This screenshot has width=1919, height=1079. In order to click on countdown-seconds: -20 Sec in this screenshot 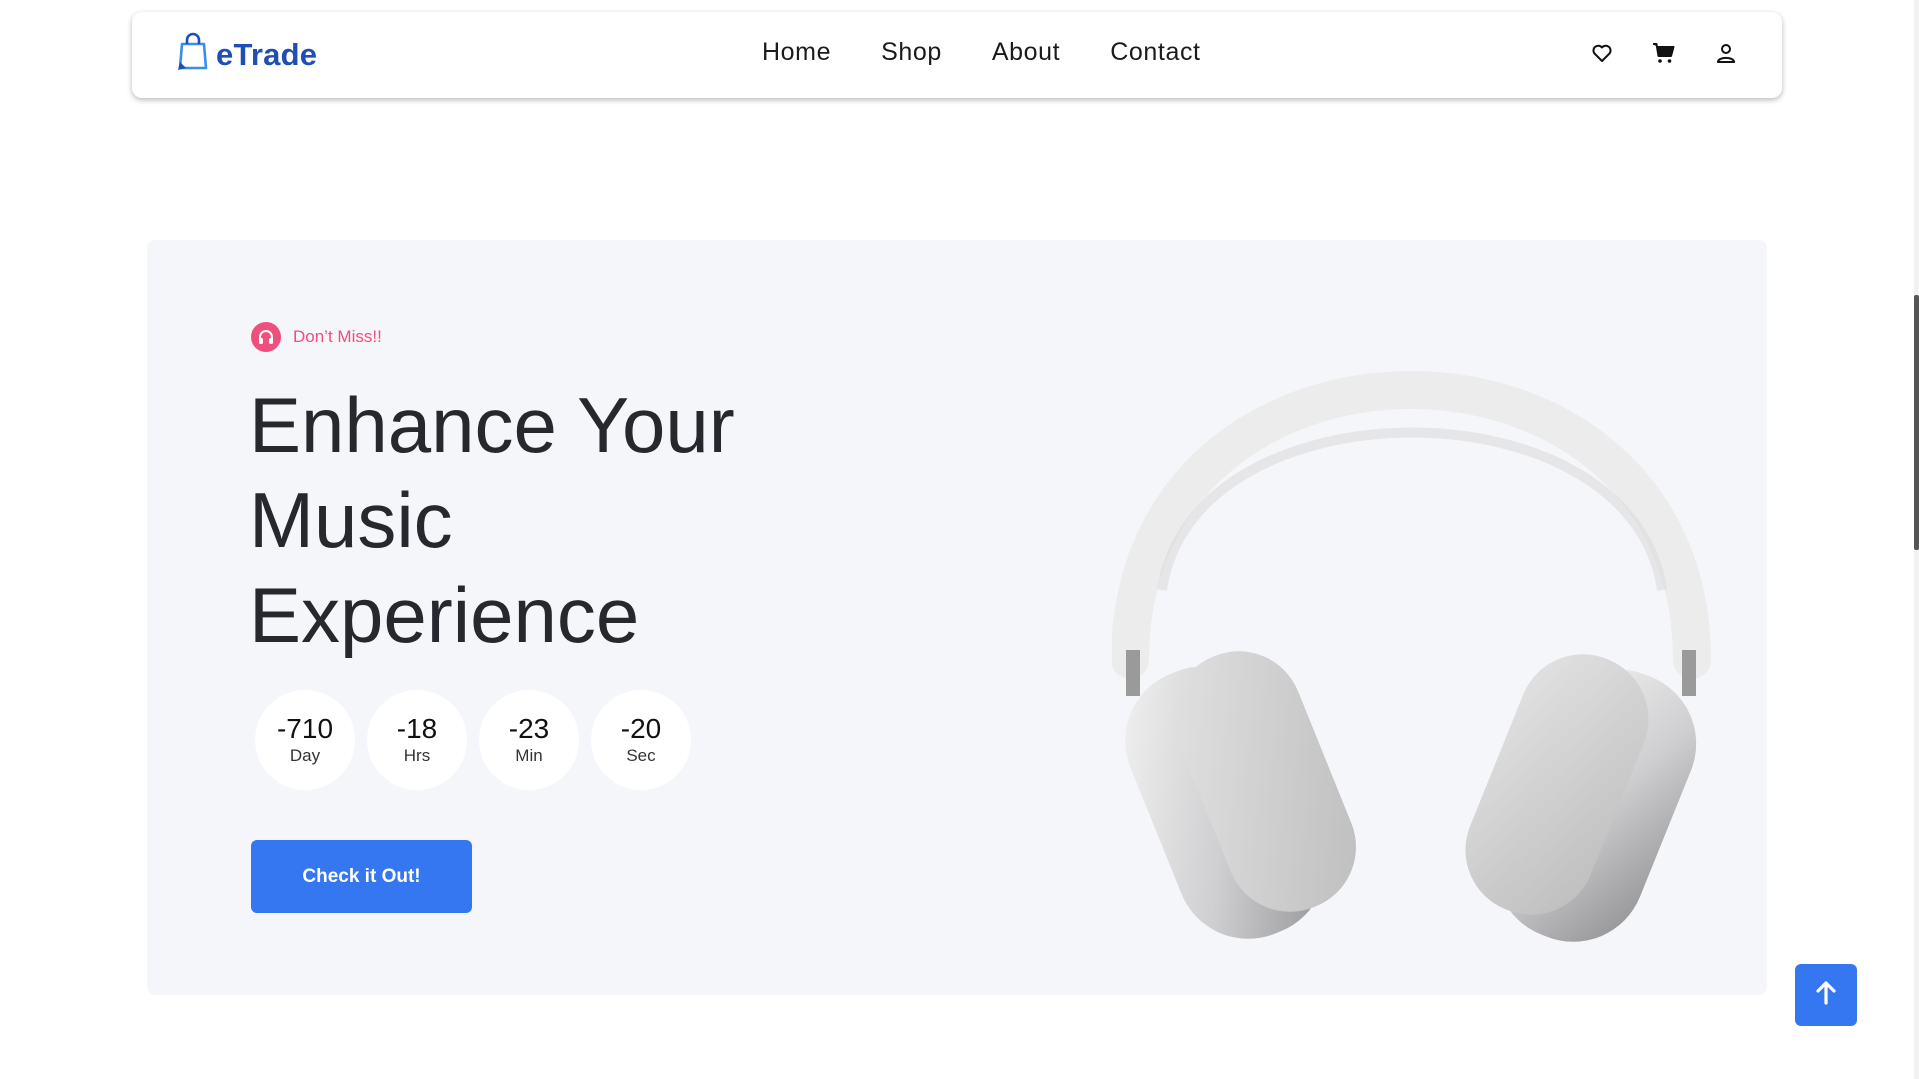, I will do `click(641, 740)`.